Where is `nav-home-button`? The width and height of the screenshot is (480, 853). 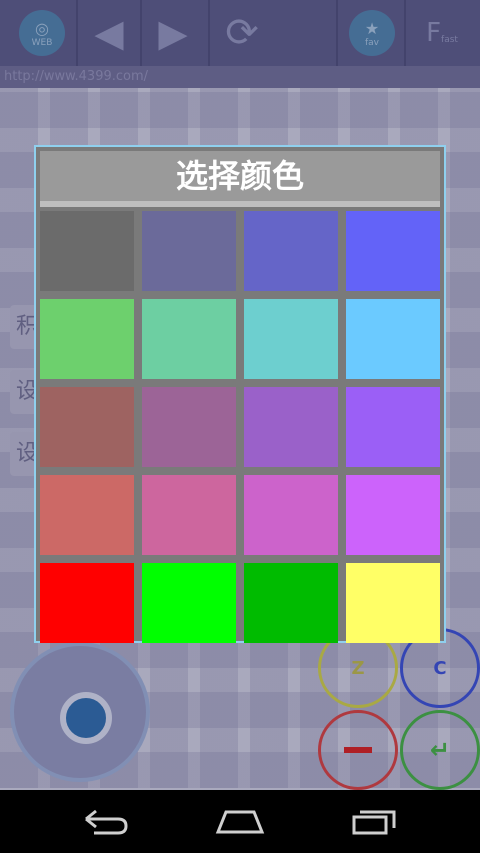
nav-home-button is located at coordinates (240, 822).